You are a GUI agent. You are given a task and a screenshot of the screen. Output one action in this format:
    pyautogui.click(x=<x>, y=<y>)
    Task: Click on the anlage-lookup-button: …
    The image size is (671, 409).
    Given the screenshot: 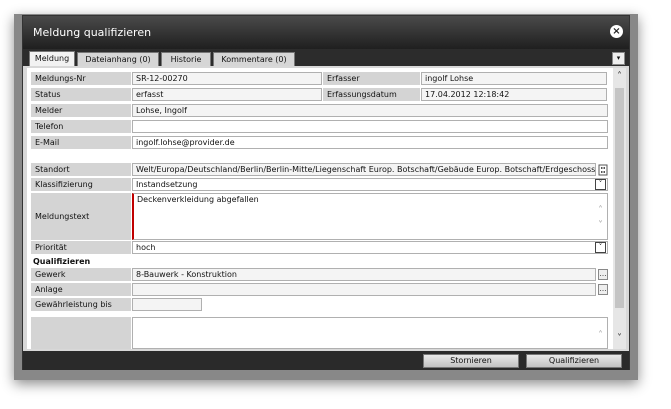 What is the action you would take?
    pyautogui.click(x=603, y=289)
    